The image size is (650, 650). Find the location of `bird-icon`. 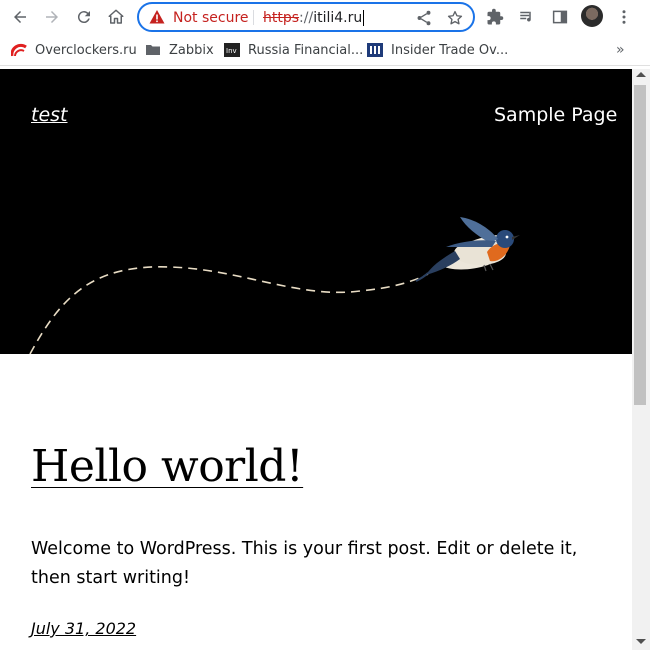

bird-icon is located at coordinates (467, 249).